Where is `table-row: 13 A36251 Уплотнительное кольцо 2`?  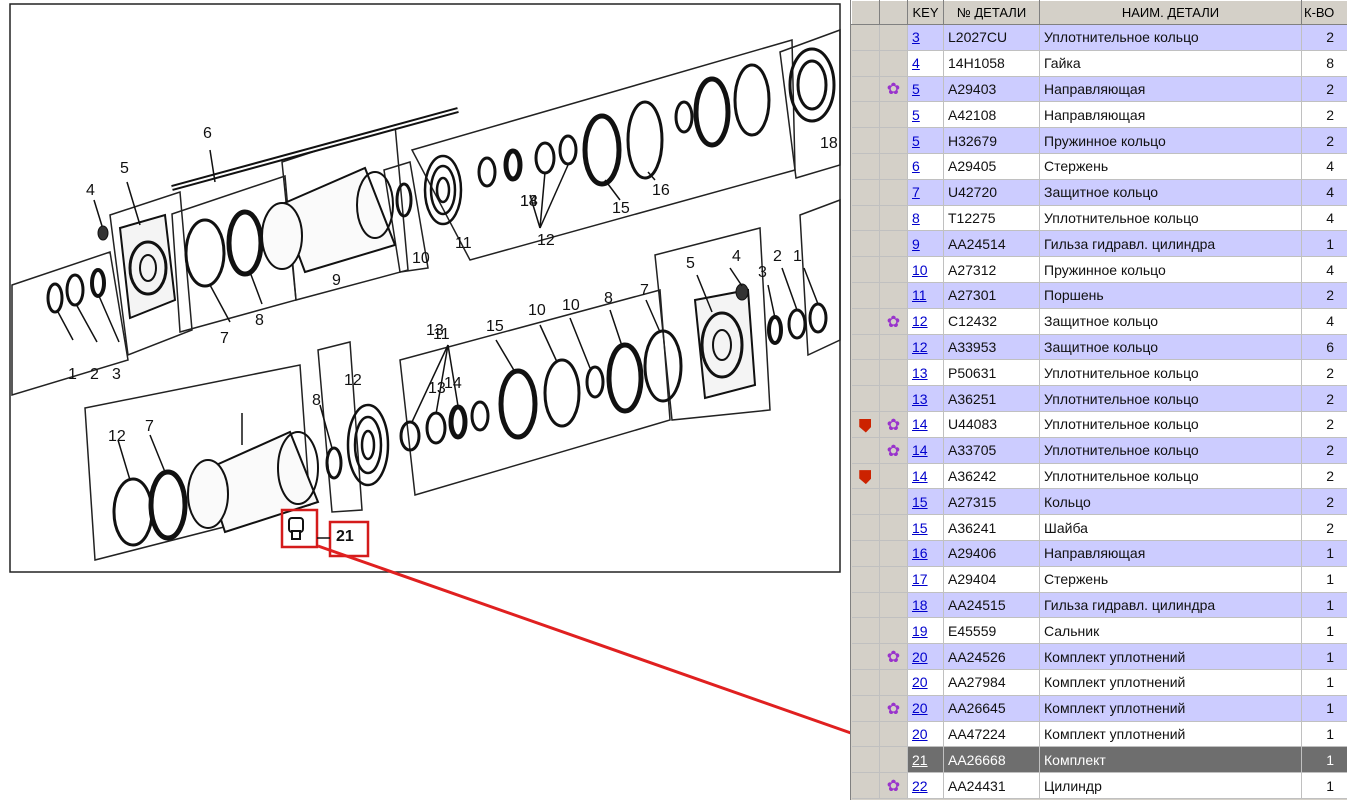
table-row: 13 A36251 Уплотнительное кольцо 2 is located at coordinates (1099, 398).